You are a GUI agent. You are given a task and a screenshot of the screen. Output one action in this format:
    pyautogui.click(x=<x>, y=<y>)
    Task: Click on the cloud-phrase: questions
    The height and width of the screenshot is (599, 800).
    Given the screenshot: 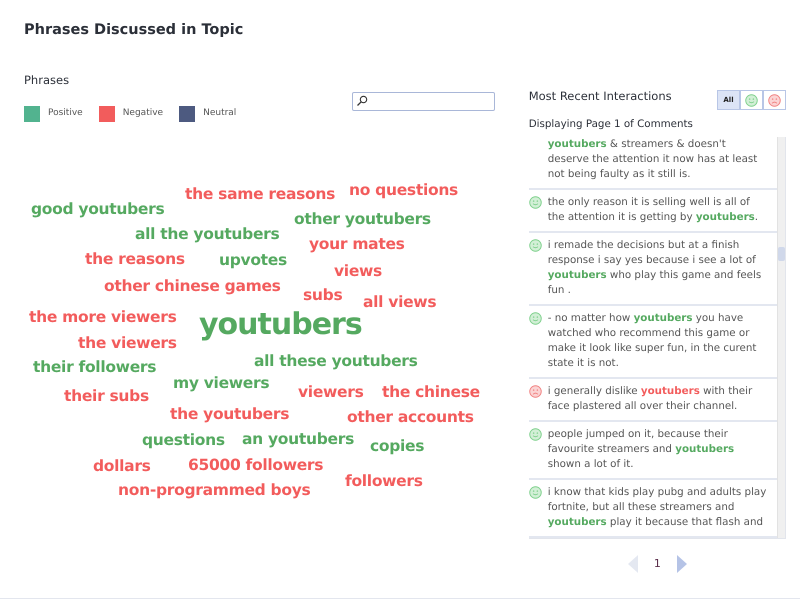 What is the action you would take?
    pyautogui.click(x=183, y=440)
    